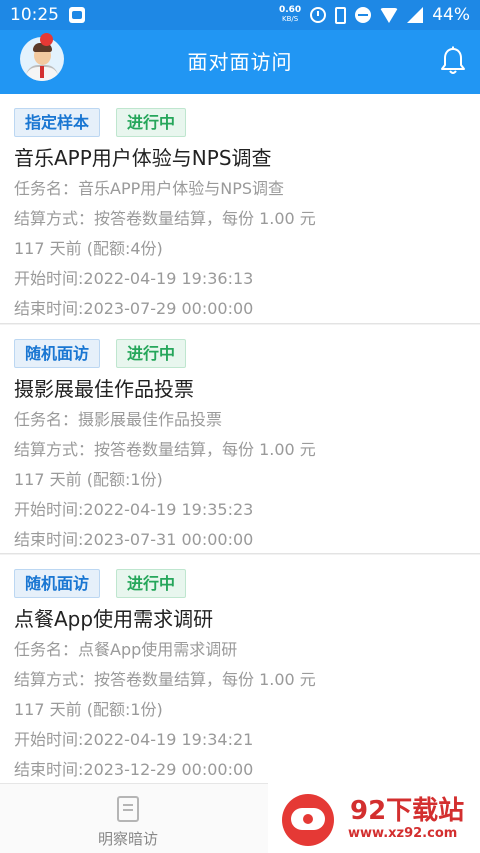  I want to click on app-header: 面对面访问, so click(240, 62).